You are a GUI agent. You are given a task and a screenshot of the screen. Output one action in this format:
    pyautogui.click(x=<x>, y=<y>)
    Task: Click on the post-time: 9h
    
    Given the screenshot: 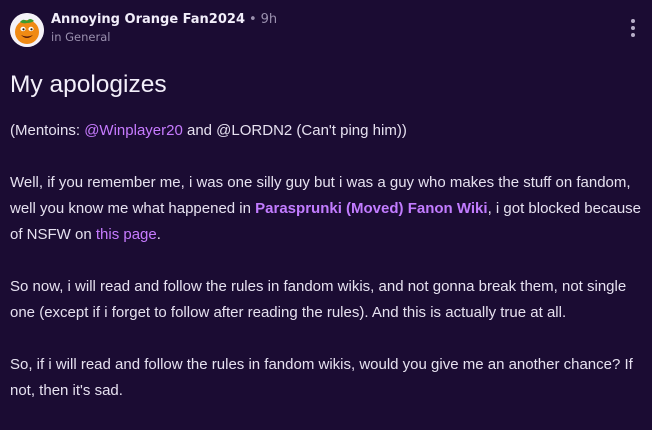 What is the action you would take?
    pyautogui.click(x=269, y=19)
    